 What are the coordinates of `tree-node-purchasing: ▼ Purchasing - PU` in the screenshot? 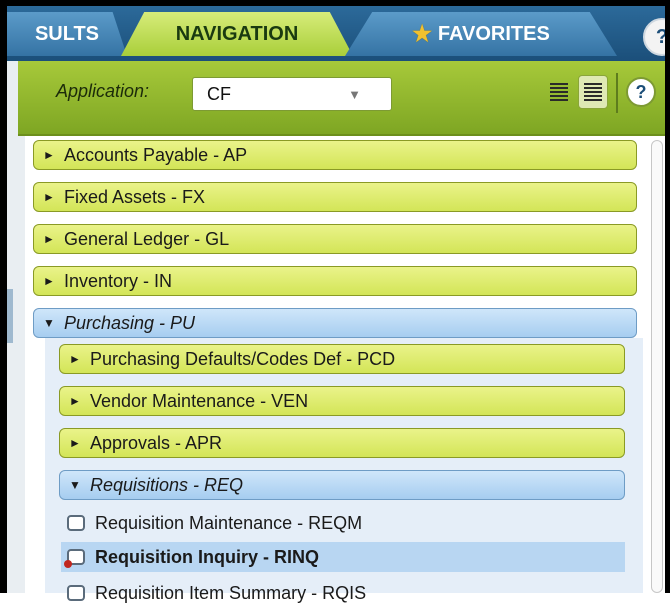 It's located at (335, 323).